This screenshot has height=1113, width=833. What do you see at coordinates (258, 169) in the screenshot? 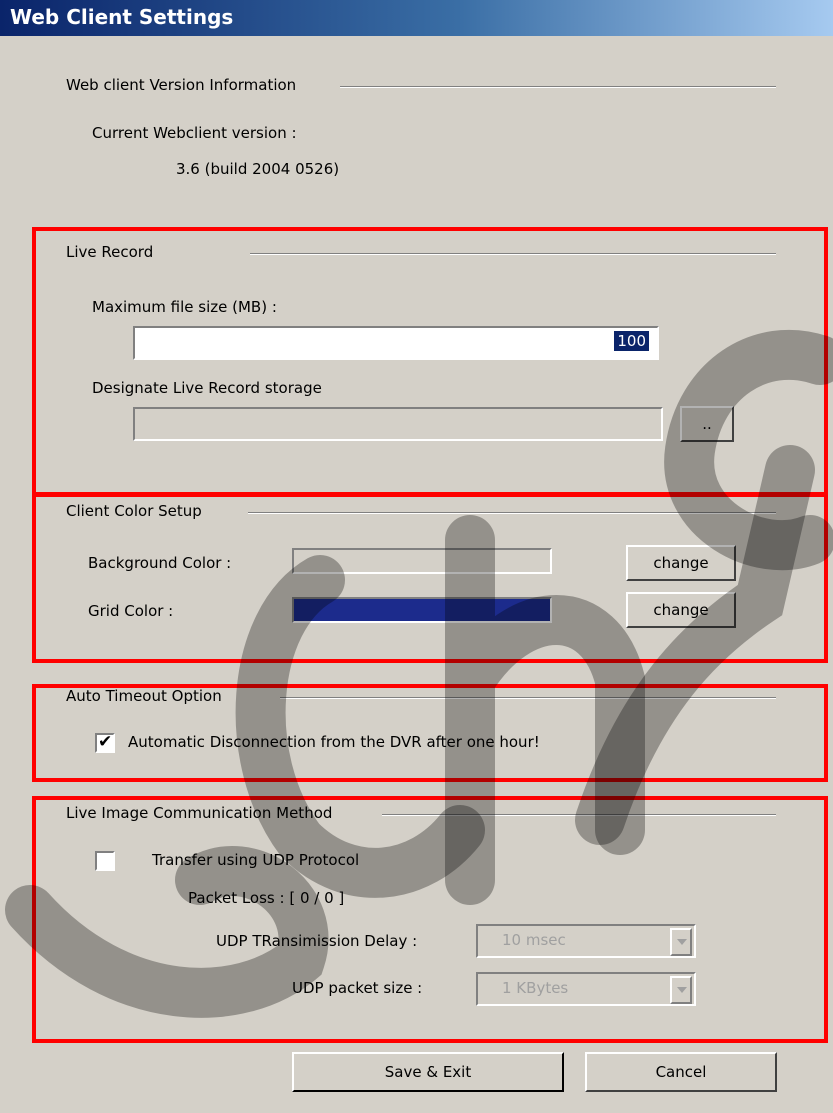
I see `current-version-value: 3.6 (build 2004 0526)` at bounding box center [258, 169].